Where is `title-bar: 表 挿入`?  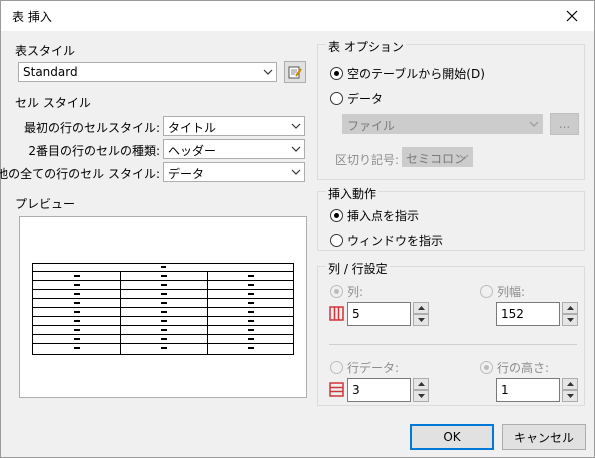
title-bar: 表 挿入 is located at coordinates (297, 16).